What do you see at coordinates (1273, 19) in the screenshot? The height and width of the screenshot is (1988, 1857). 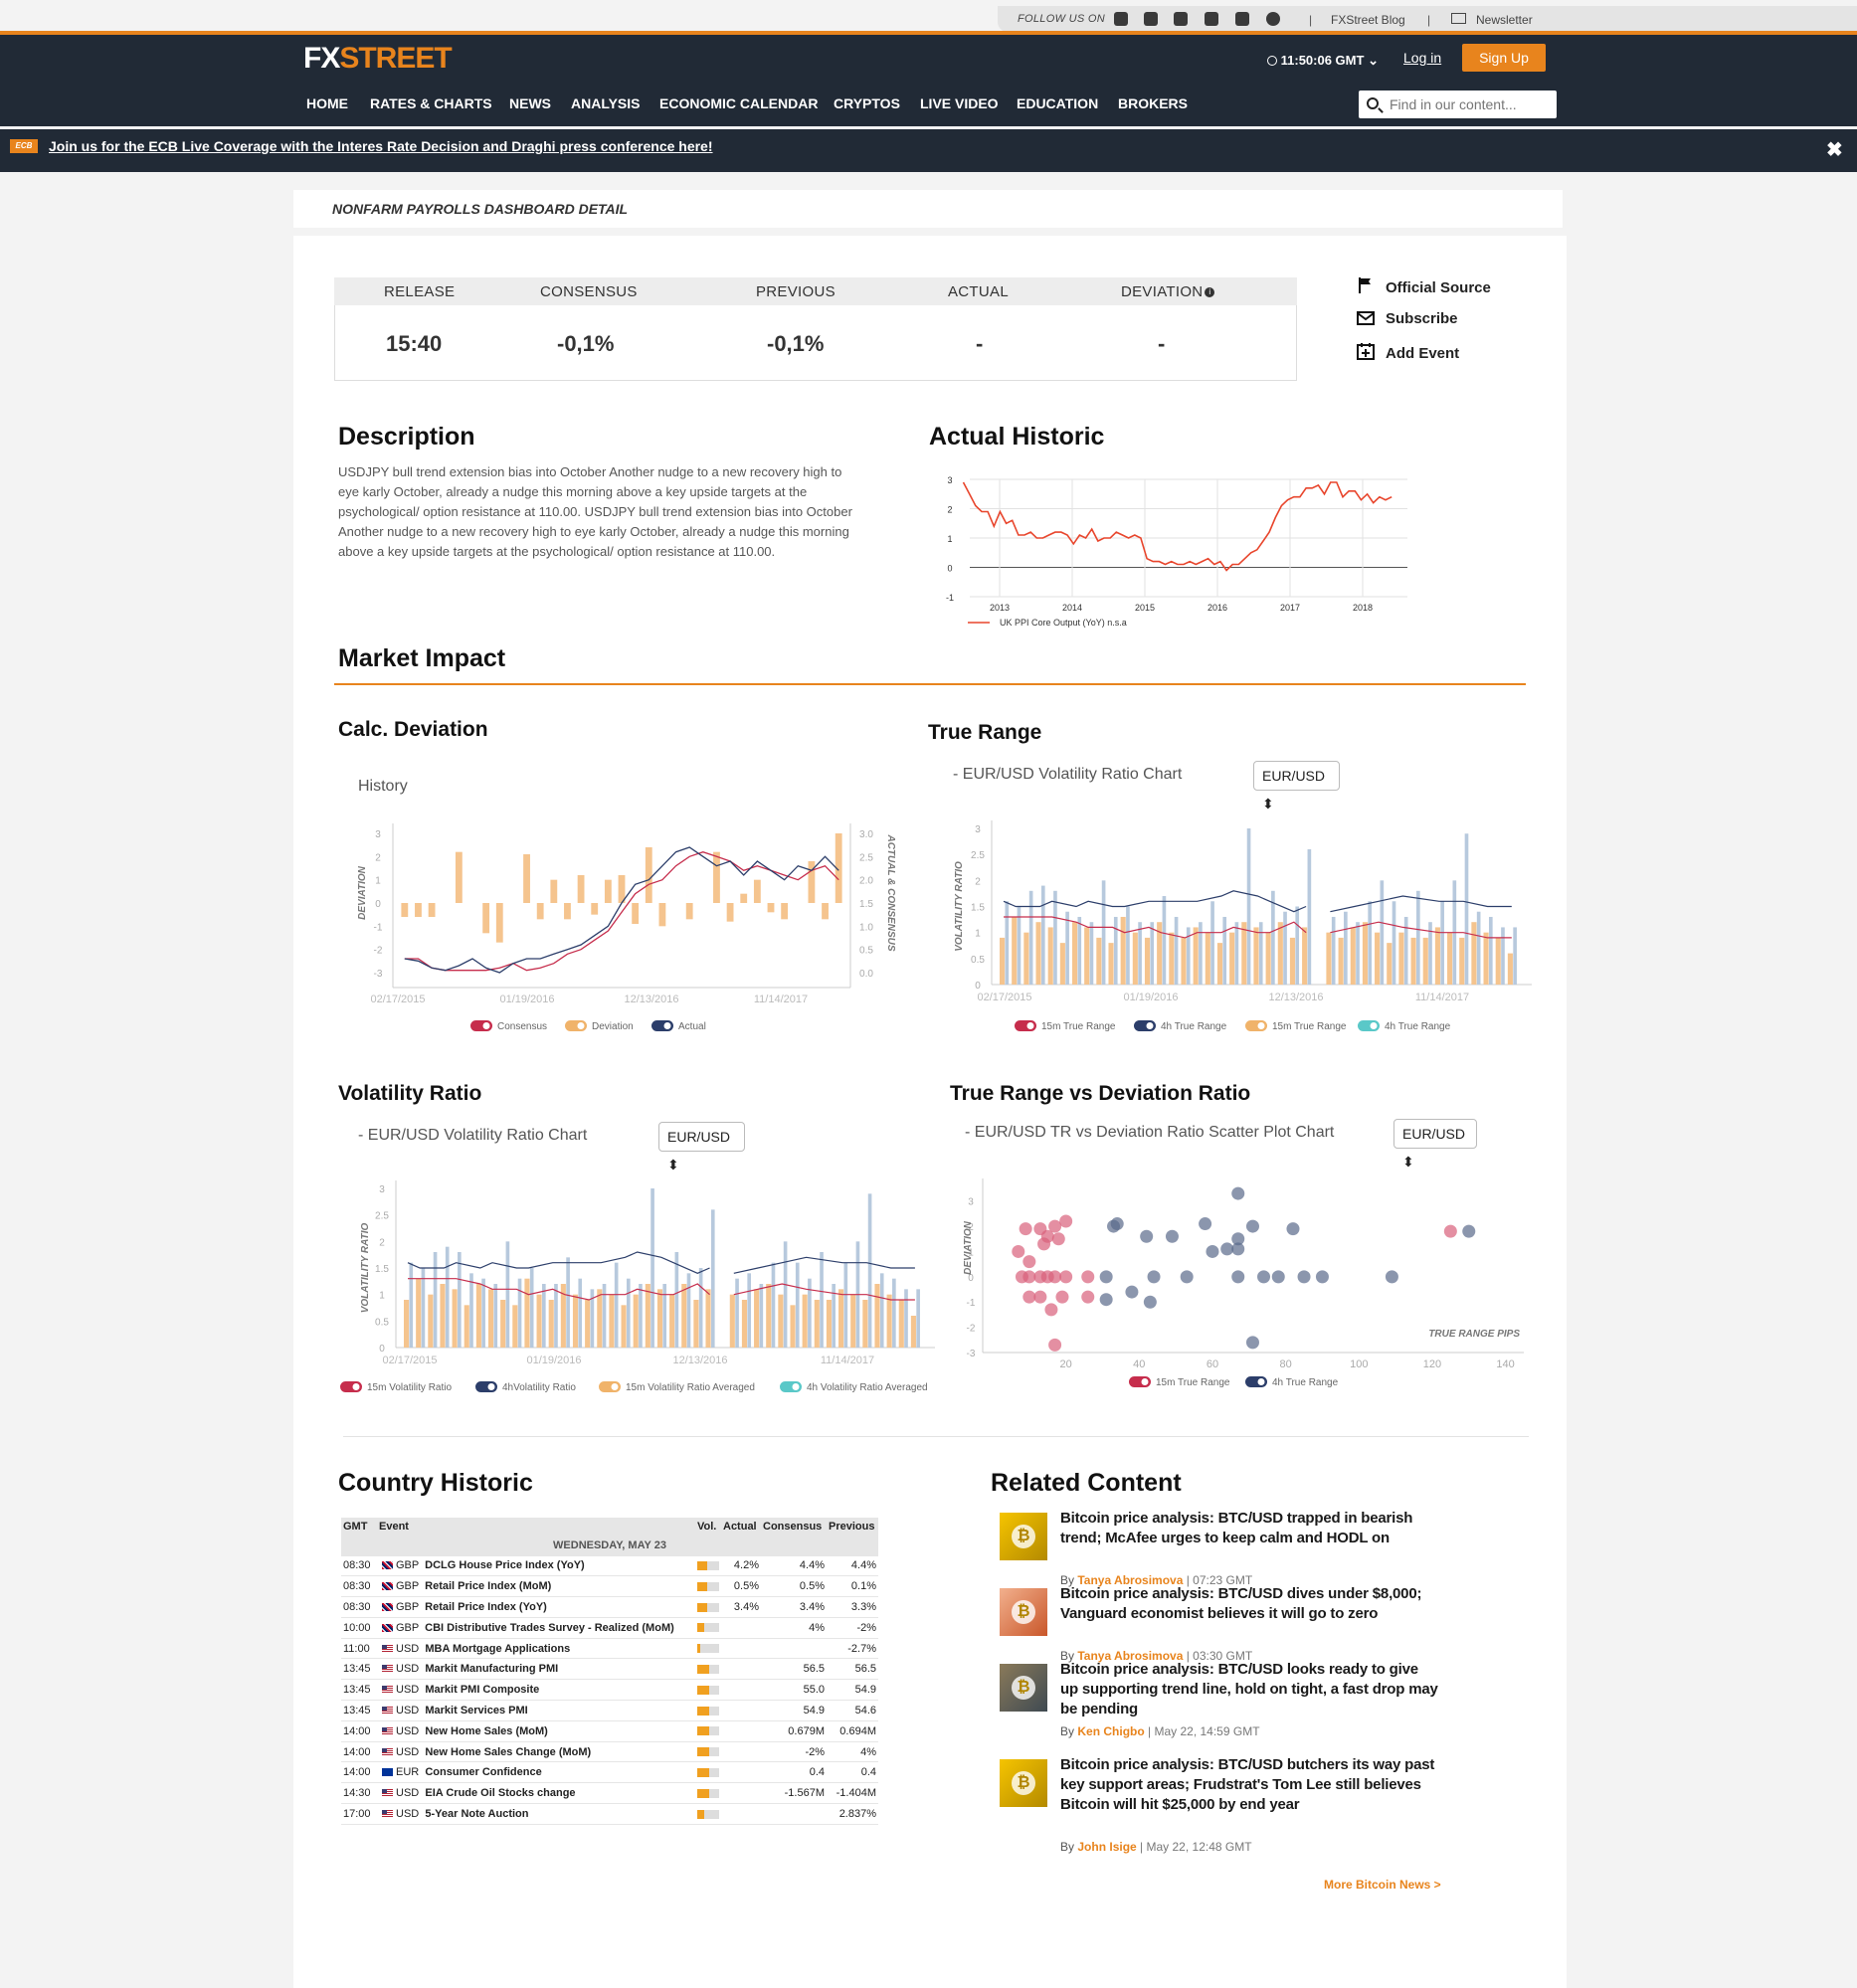 I see `chrome-icon` at bounding box center [1273, 19].